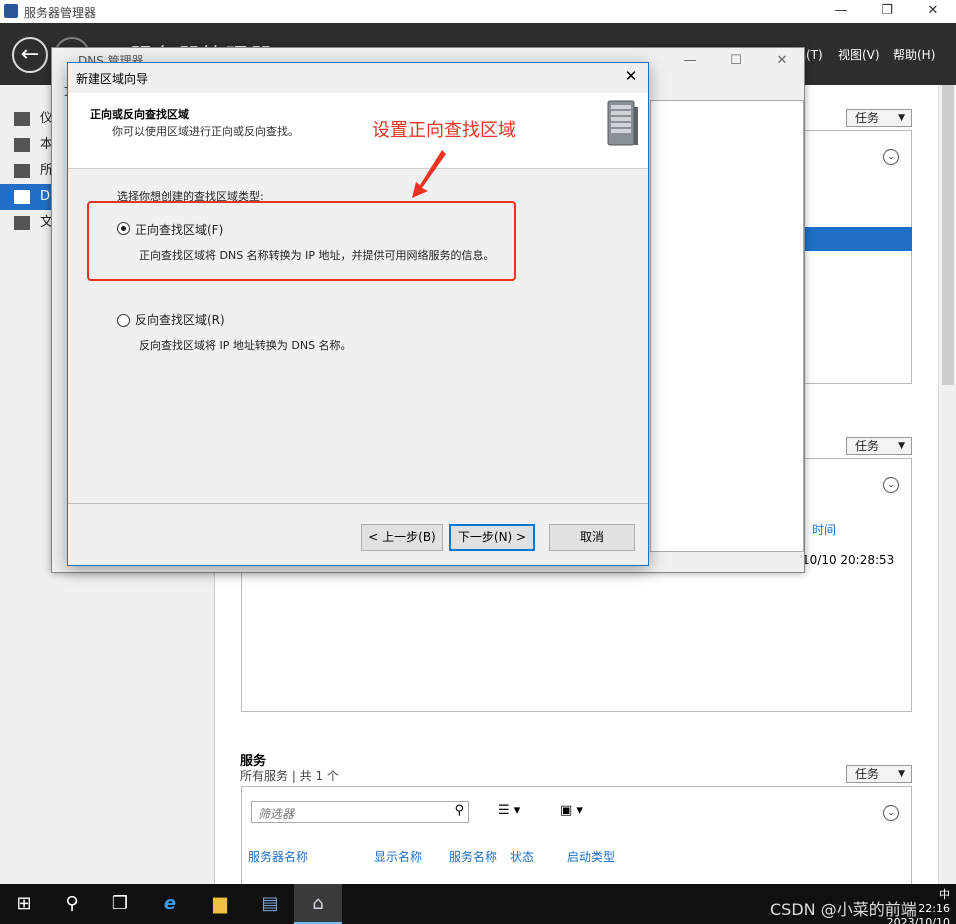 Image resolution: width=956 pixels, height=924 pixels. Describe the element at coordinates (318, 904) in the screenshot. I see `dns-manager-taskbar-icon: ⌂` at that location.